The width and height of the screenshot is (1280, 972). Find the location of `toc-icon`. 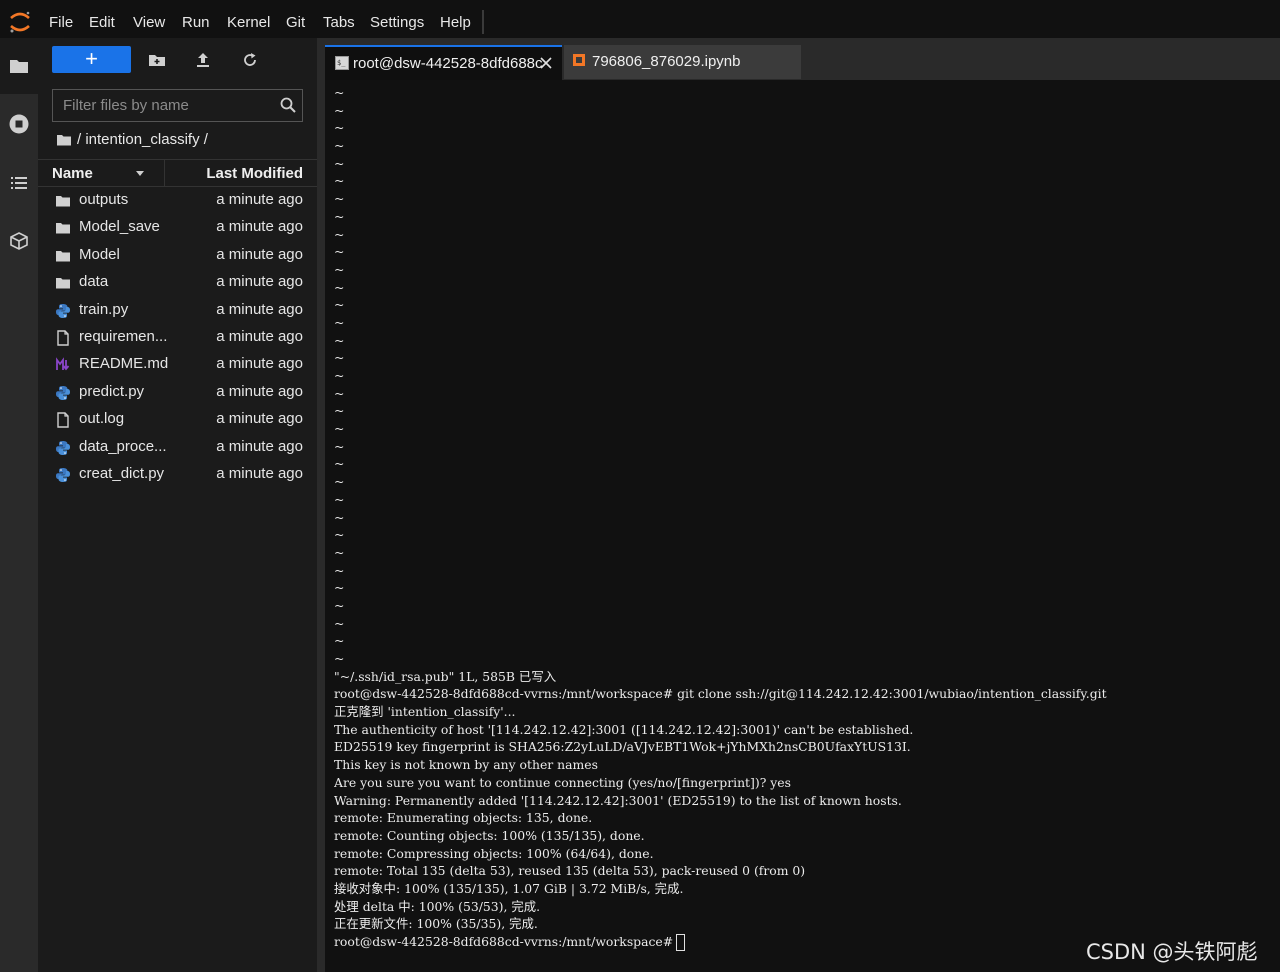

toc-icon is located at coordinates (19, 183).